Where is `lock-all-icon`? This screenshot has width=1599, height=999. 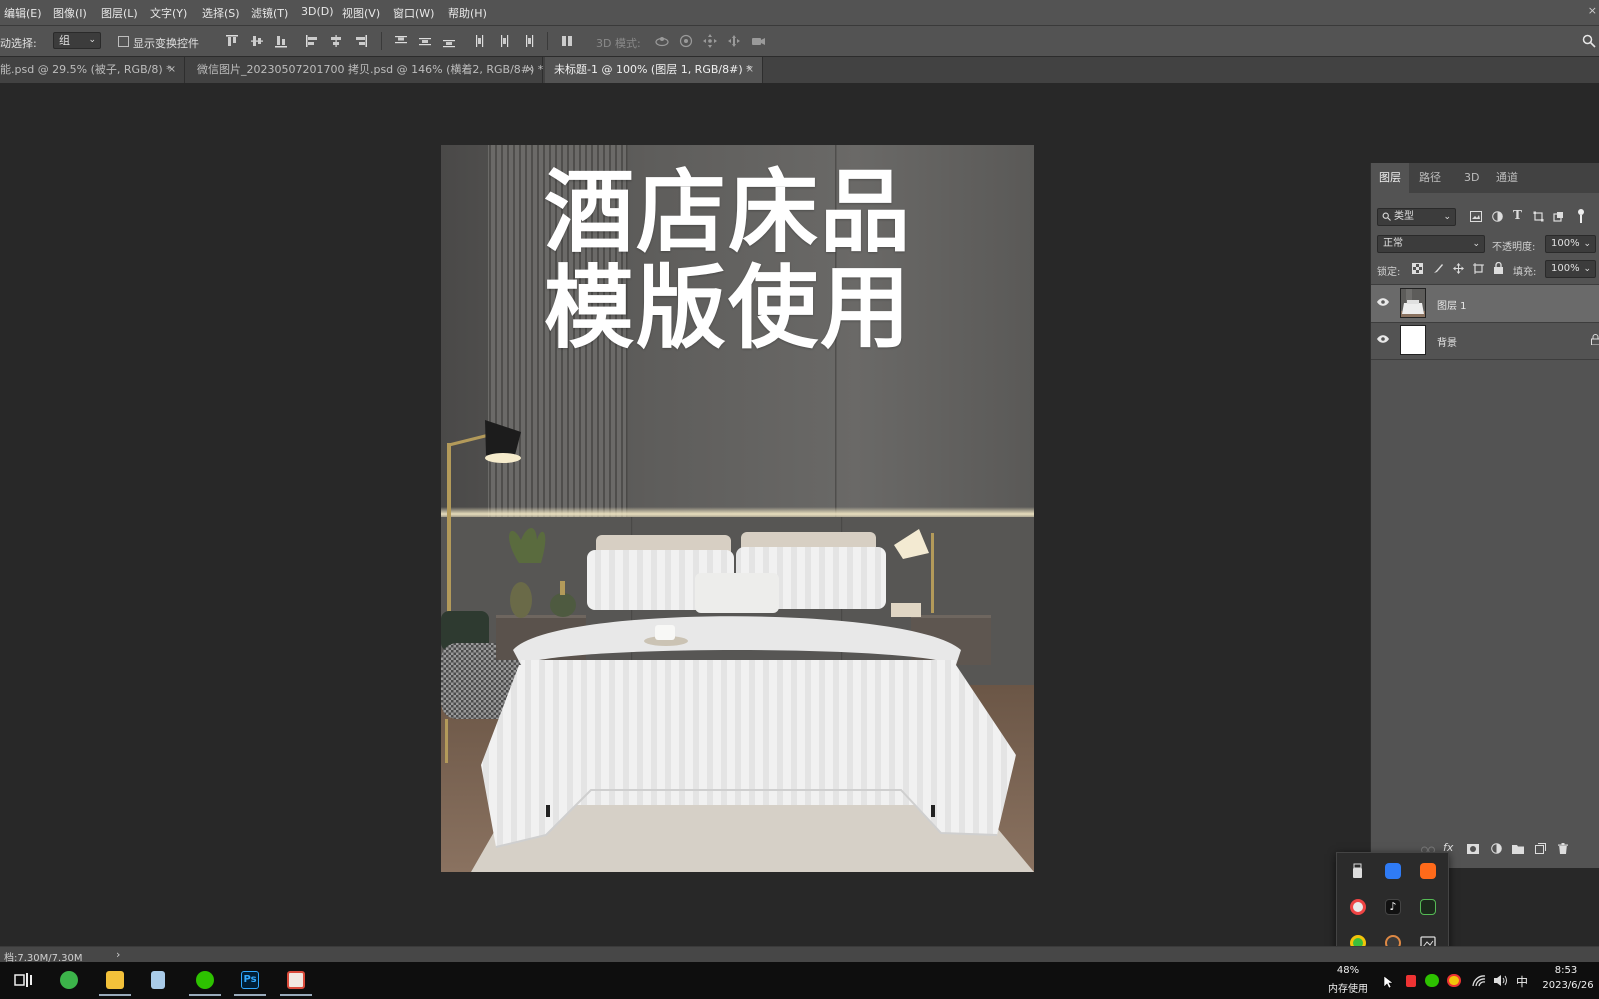
lock-all-icon is located at coordinates (1498, 268).